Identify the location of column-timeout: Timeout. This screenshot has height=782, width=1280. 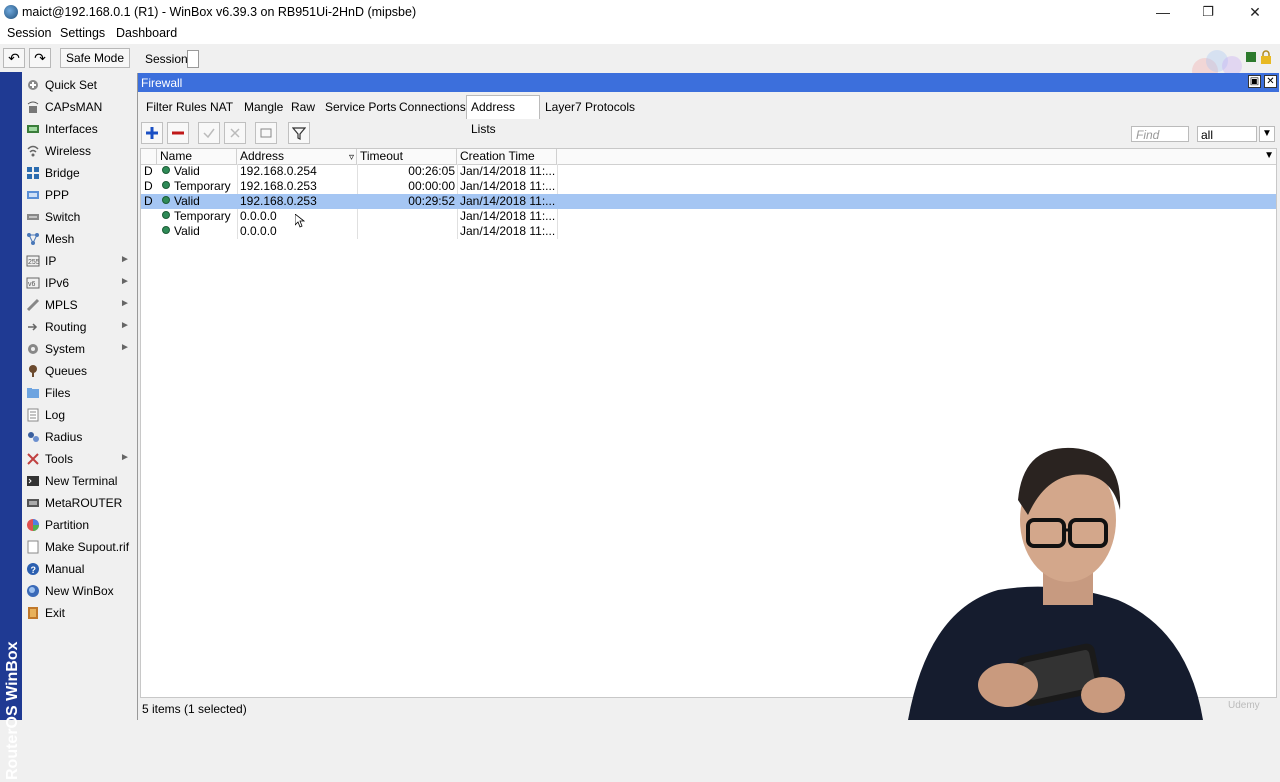
(407, 156).